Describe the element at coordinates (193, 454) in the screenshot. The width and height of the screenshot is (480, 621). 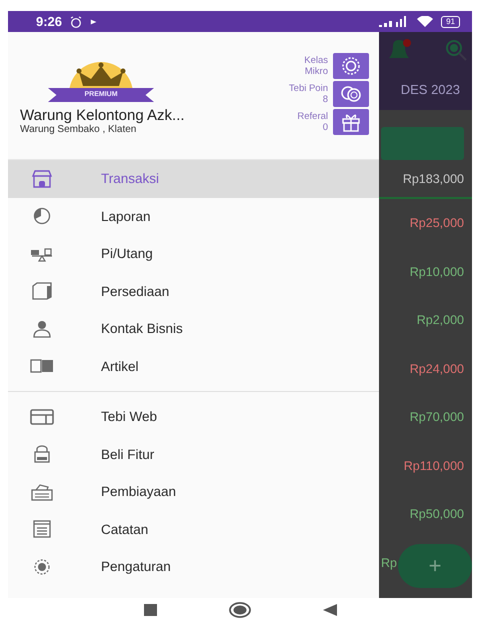
I see `menu-item: Beli Fitur` at that location.